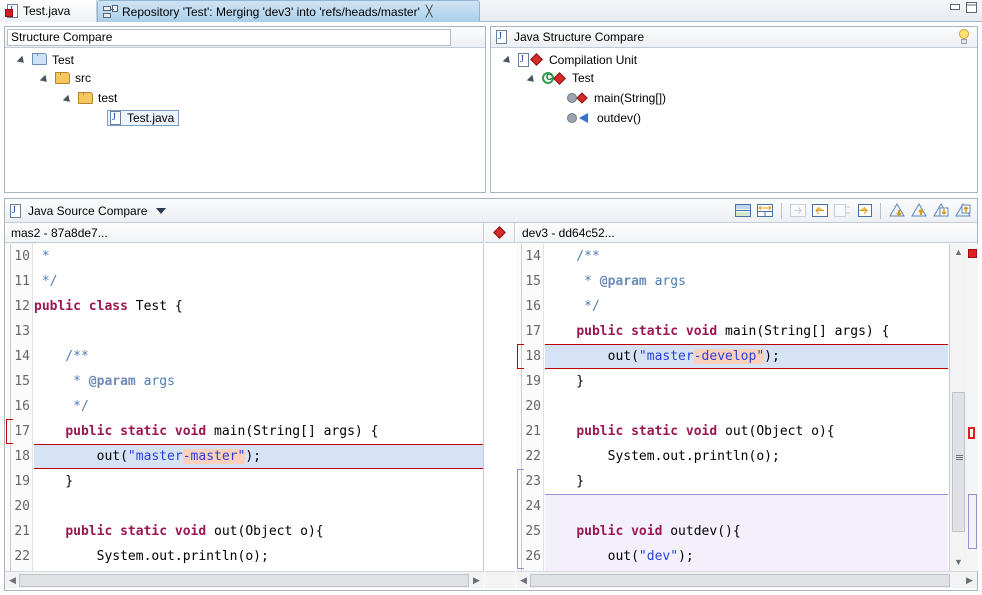 This screenshot has width=982, height=595. What do you see at coordinates (269, 531) in the screenshot?
I see `code-token: out(Object o){` at bounding box center [269, 531].